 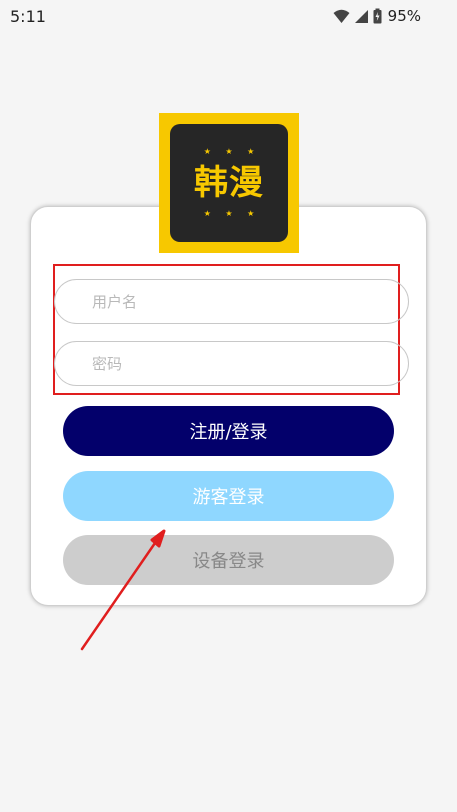 I want to click on cellular-signal-icon, so click(x=361, y=16).